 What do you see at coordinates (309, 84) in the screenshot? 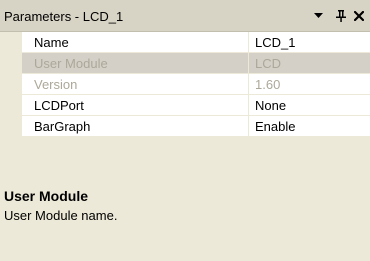
I see `property-value: 1.60` at bounding box center [309, 84].